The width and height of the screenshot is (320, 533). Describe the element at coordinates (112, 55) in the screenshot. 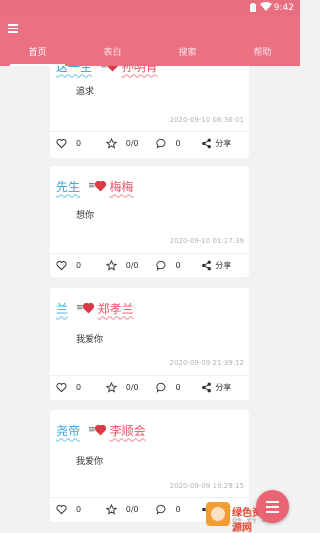

I see `tab-confess: 表白` at that location.